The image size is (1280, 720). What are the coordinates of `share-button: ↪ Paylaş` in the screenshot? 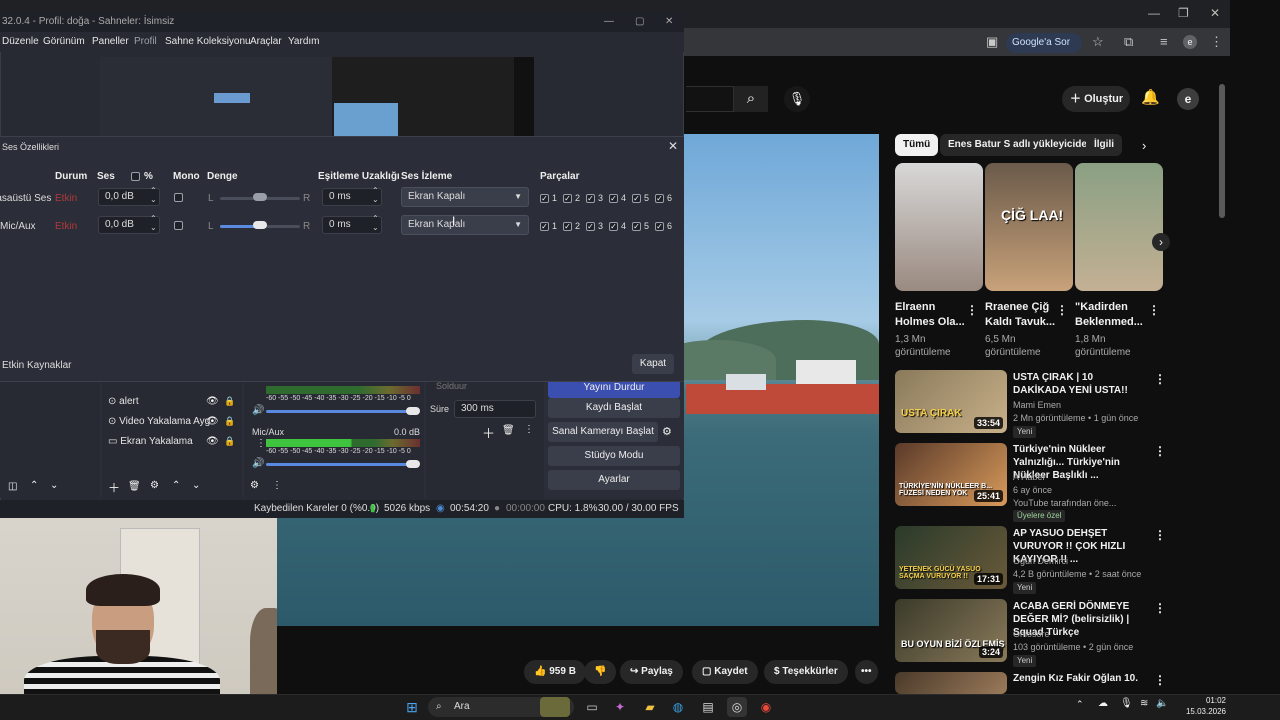 It's located at (651, 672).